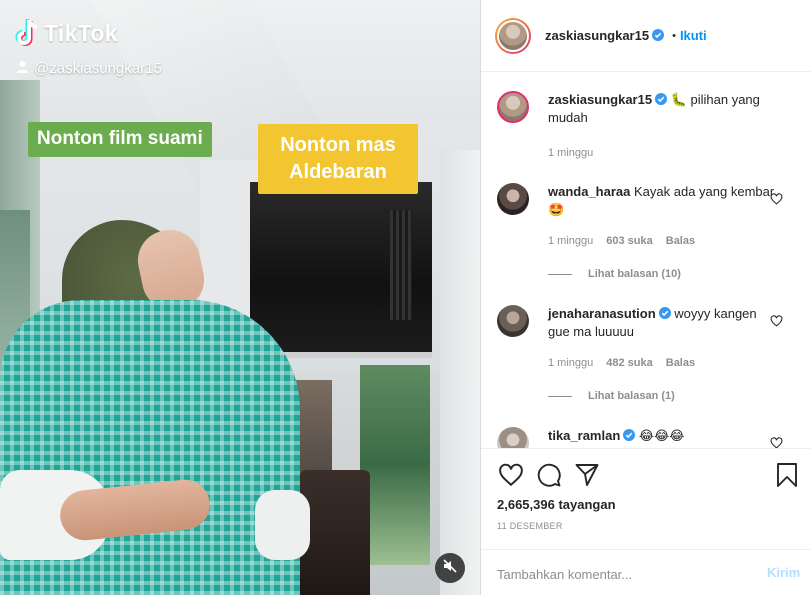  I want to click on comment-icon, so click(549, 475).